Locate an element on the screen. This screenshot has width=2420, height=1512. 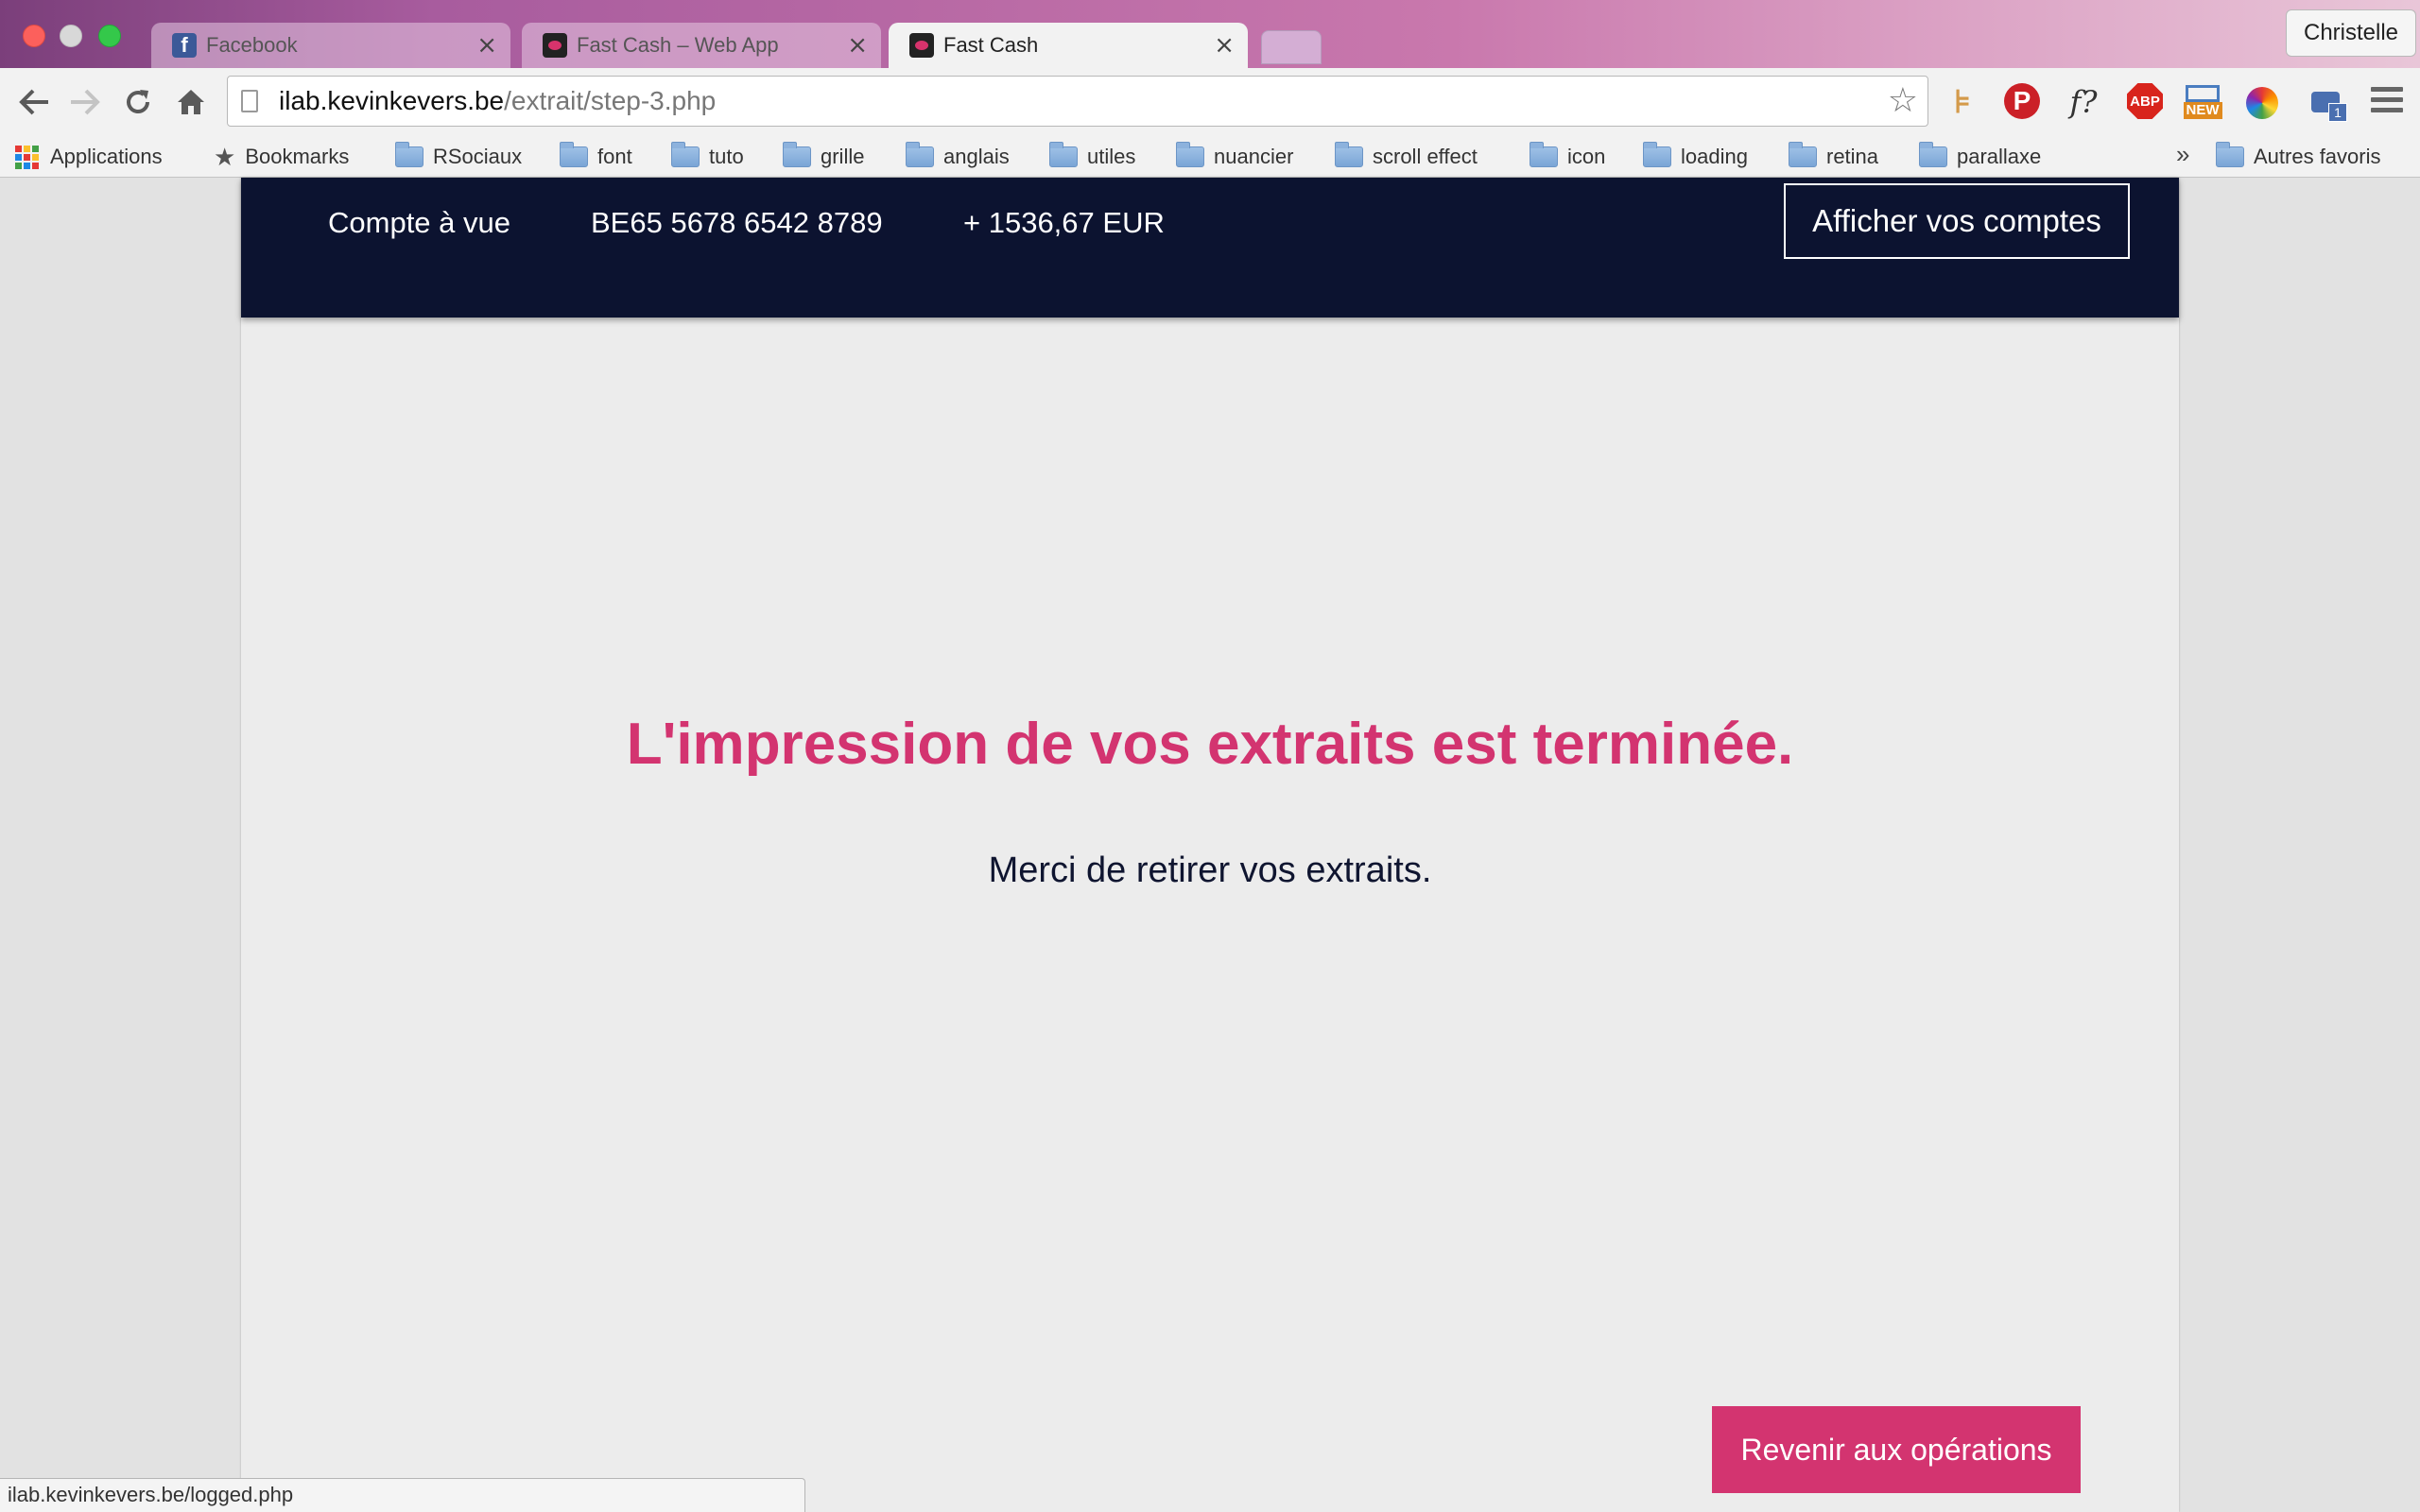
account-iban: BE65 5678 6542 8789 is located at coordinates (737, 222).